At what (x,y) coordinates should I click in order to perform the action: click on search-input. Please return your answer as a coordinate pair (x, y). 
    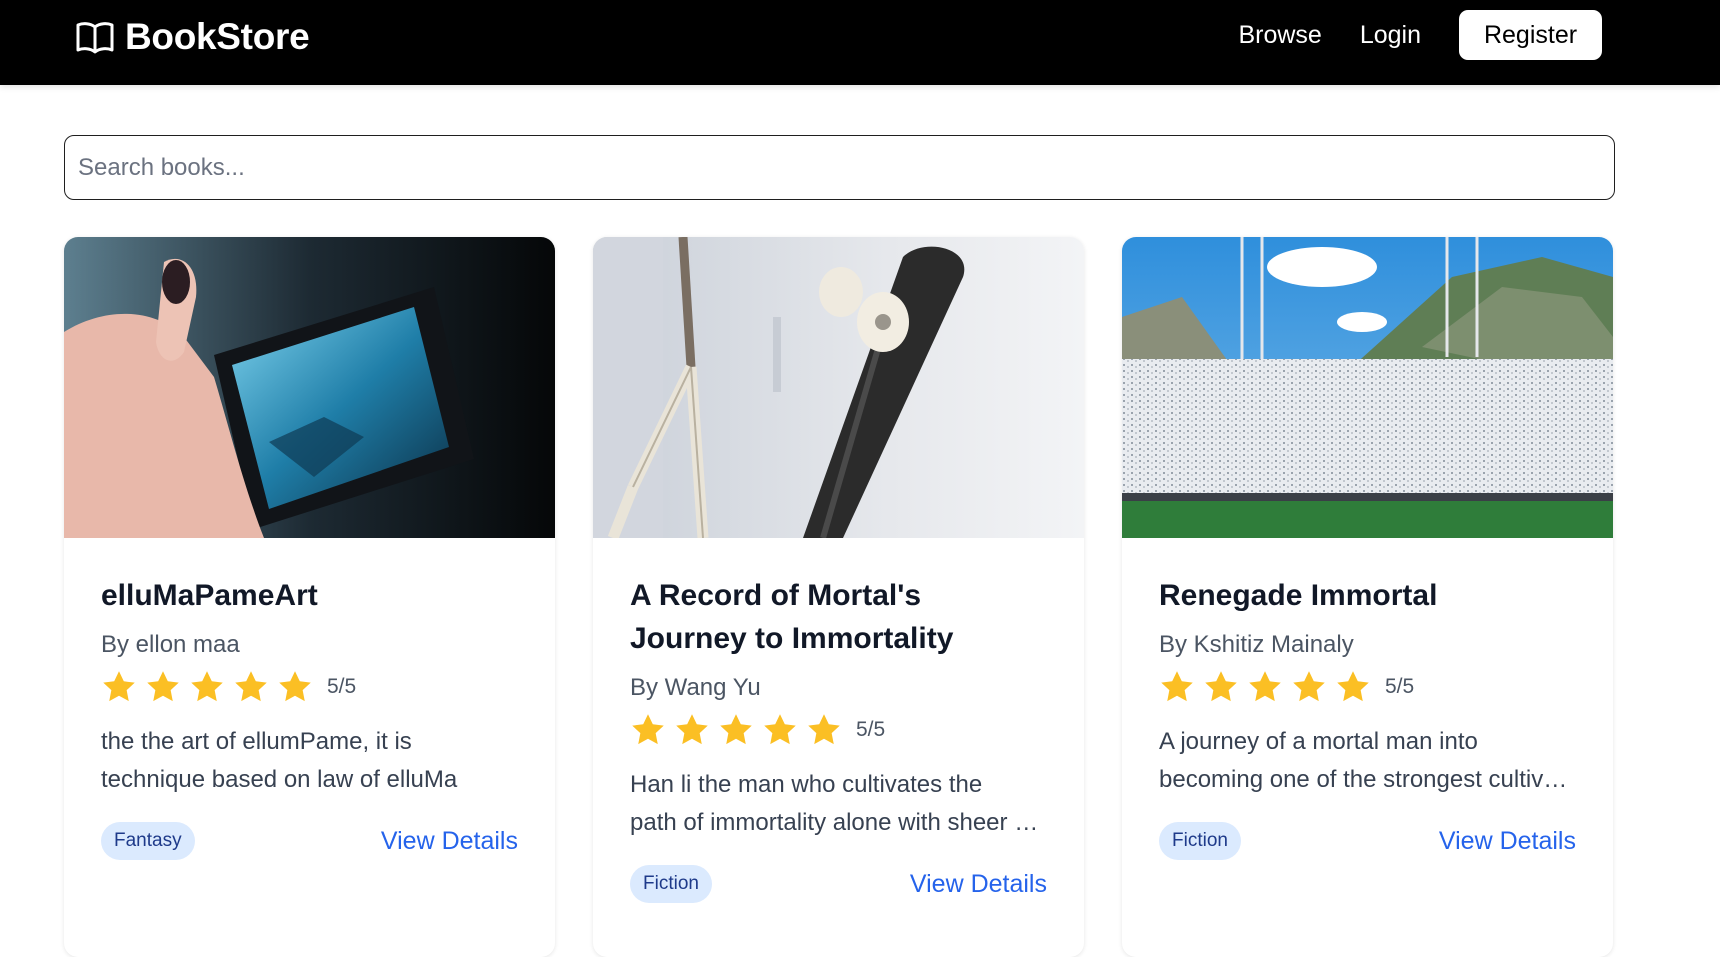
    Looking at the image, I should click on (839, 167).